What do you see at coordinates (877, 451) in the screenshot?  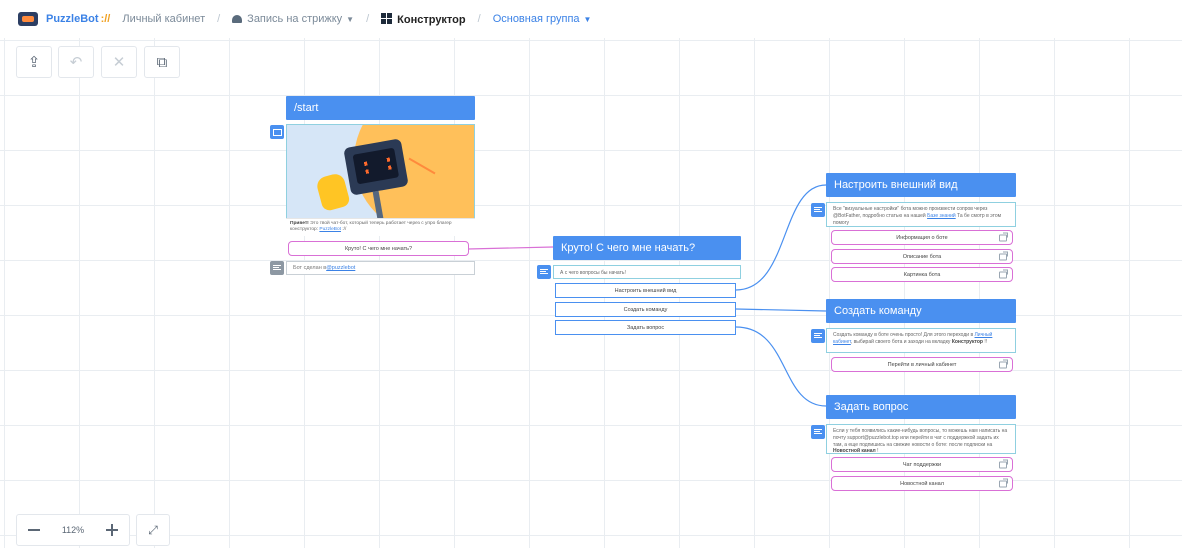 I see `ask-message-tail: !` at bounding box center [877, 451].